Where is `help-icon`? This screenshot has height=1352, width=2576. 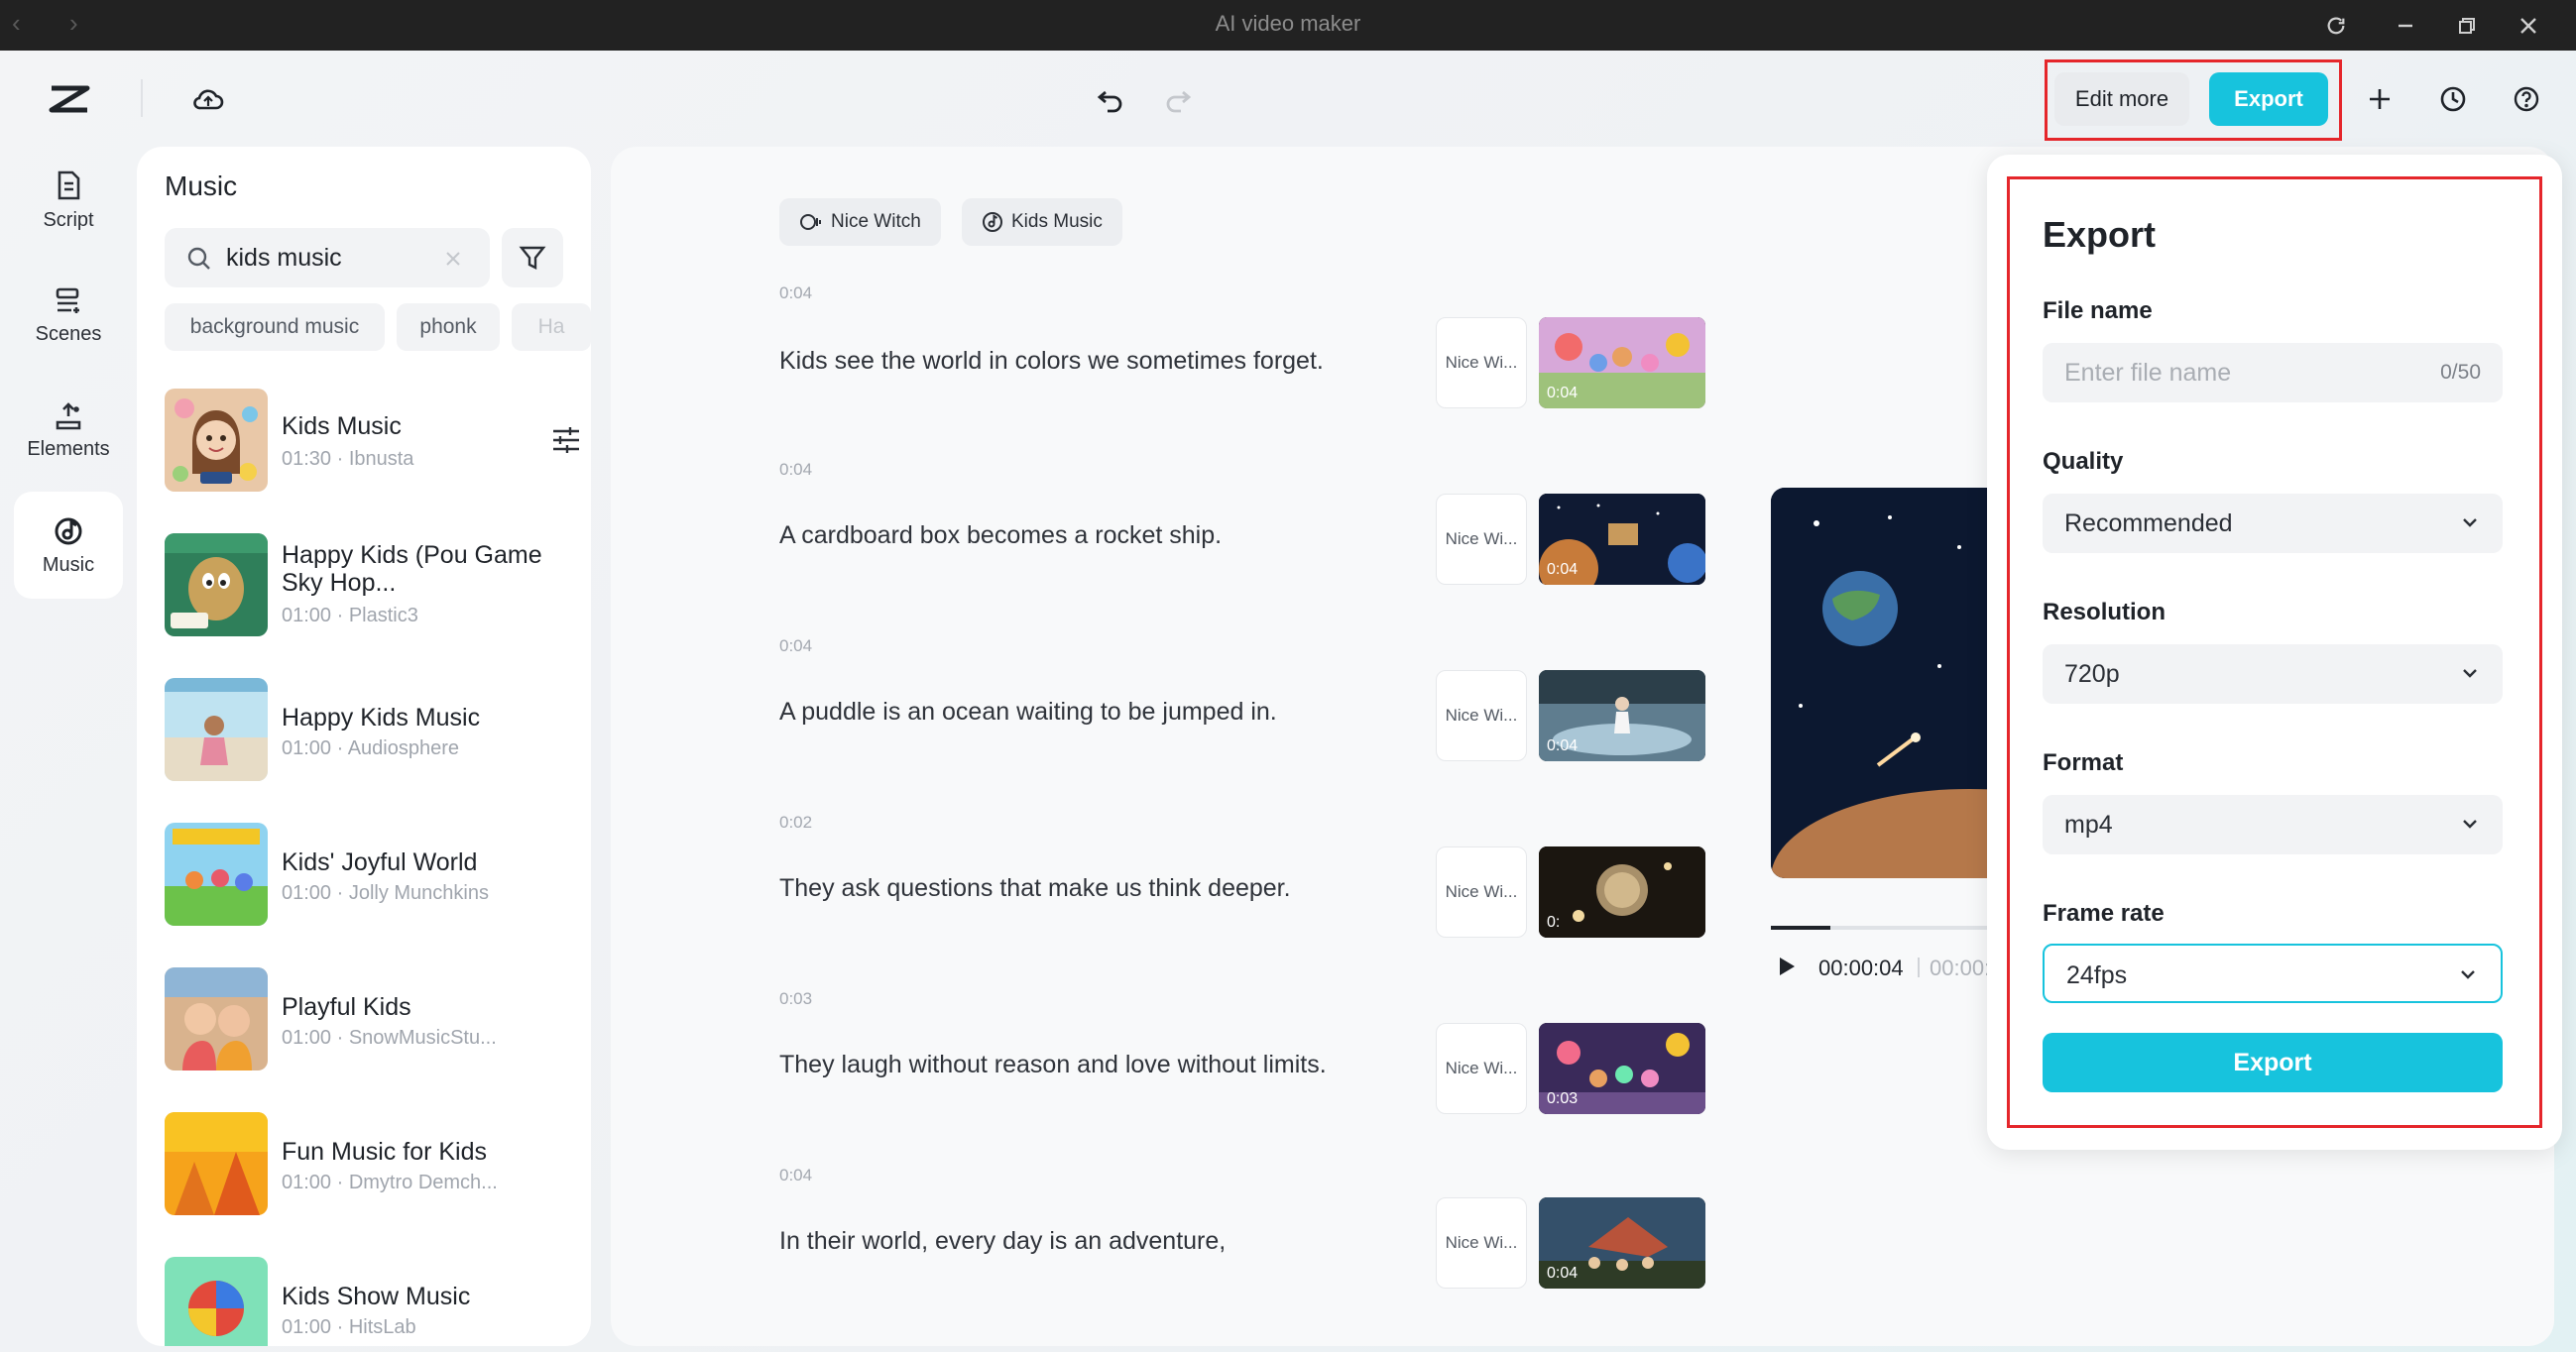 help-icon is located at coordinates (2526, 99).